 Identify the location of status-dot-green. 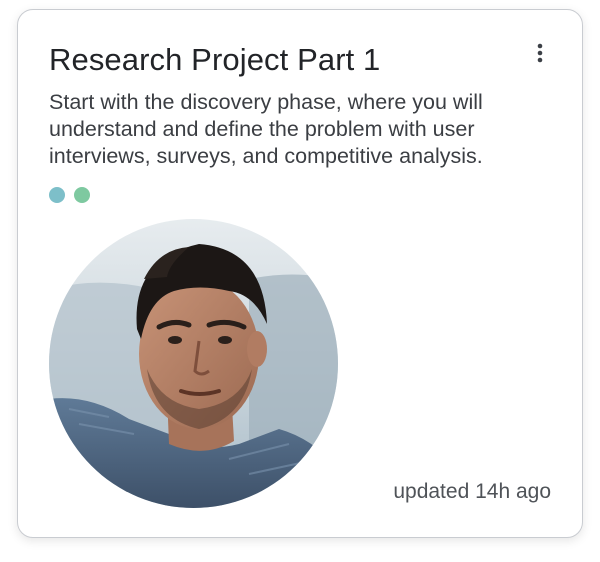
(82, 195).